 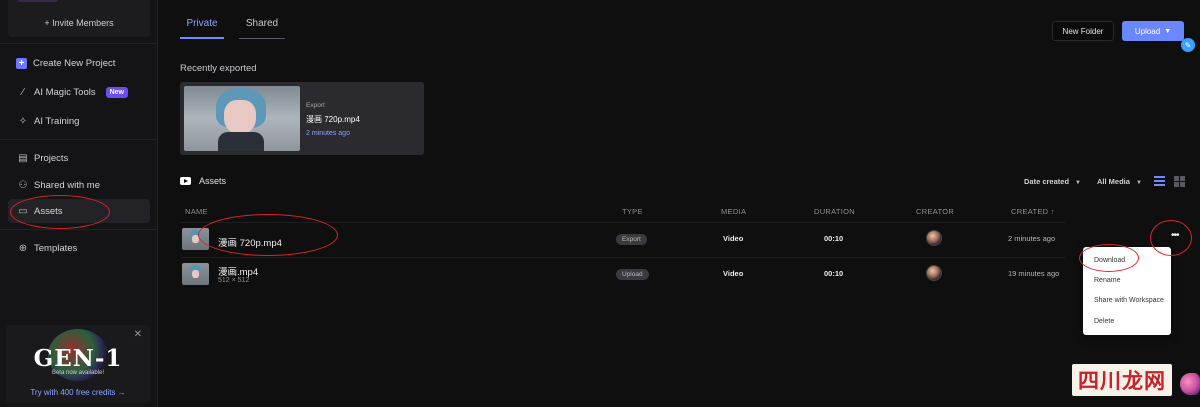 I want to click on video-icon, so click(x=185, y=181).